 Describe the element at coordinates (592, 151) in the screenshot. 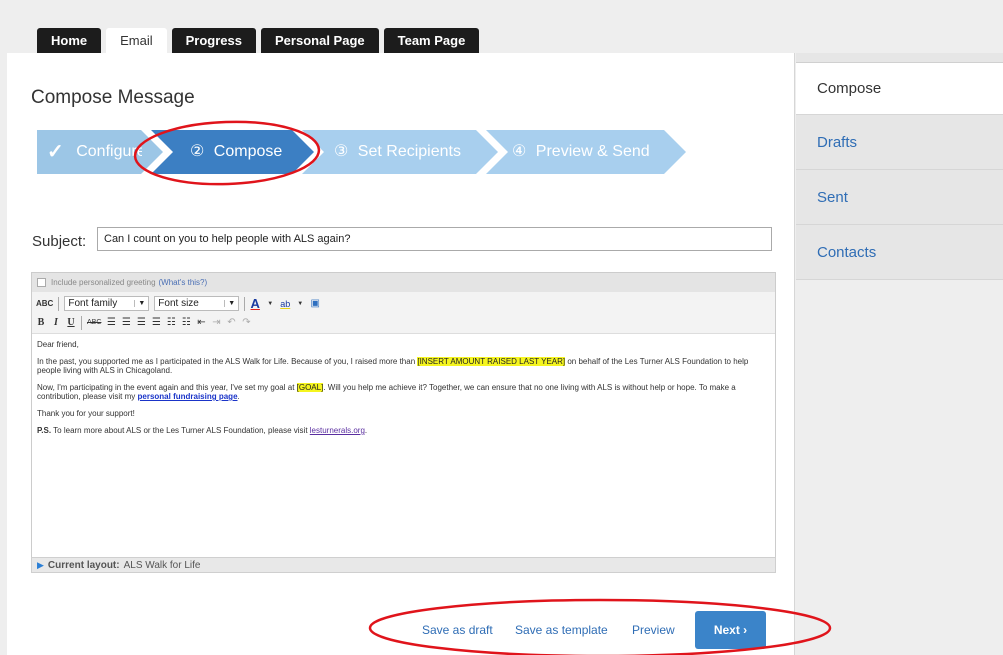

I see `step-preview-send-label: Preview & Send` at that location.